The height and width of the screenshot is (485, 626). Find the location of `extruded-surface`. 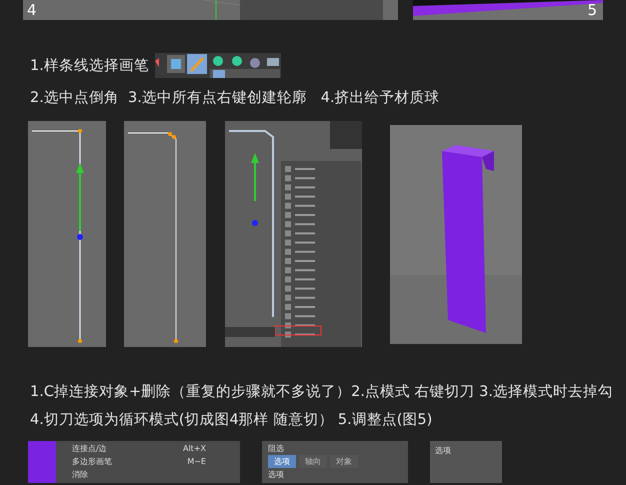

extruded-surface is located at coordinates (42, 462).